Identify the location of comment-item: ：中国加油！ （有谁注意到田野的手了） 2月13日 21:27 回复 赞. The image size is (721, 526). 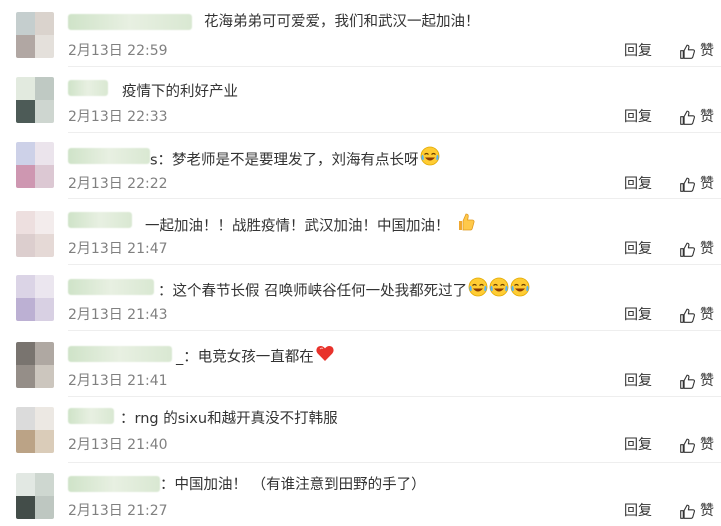
(360, 494).